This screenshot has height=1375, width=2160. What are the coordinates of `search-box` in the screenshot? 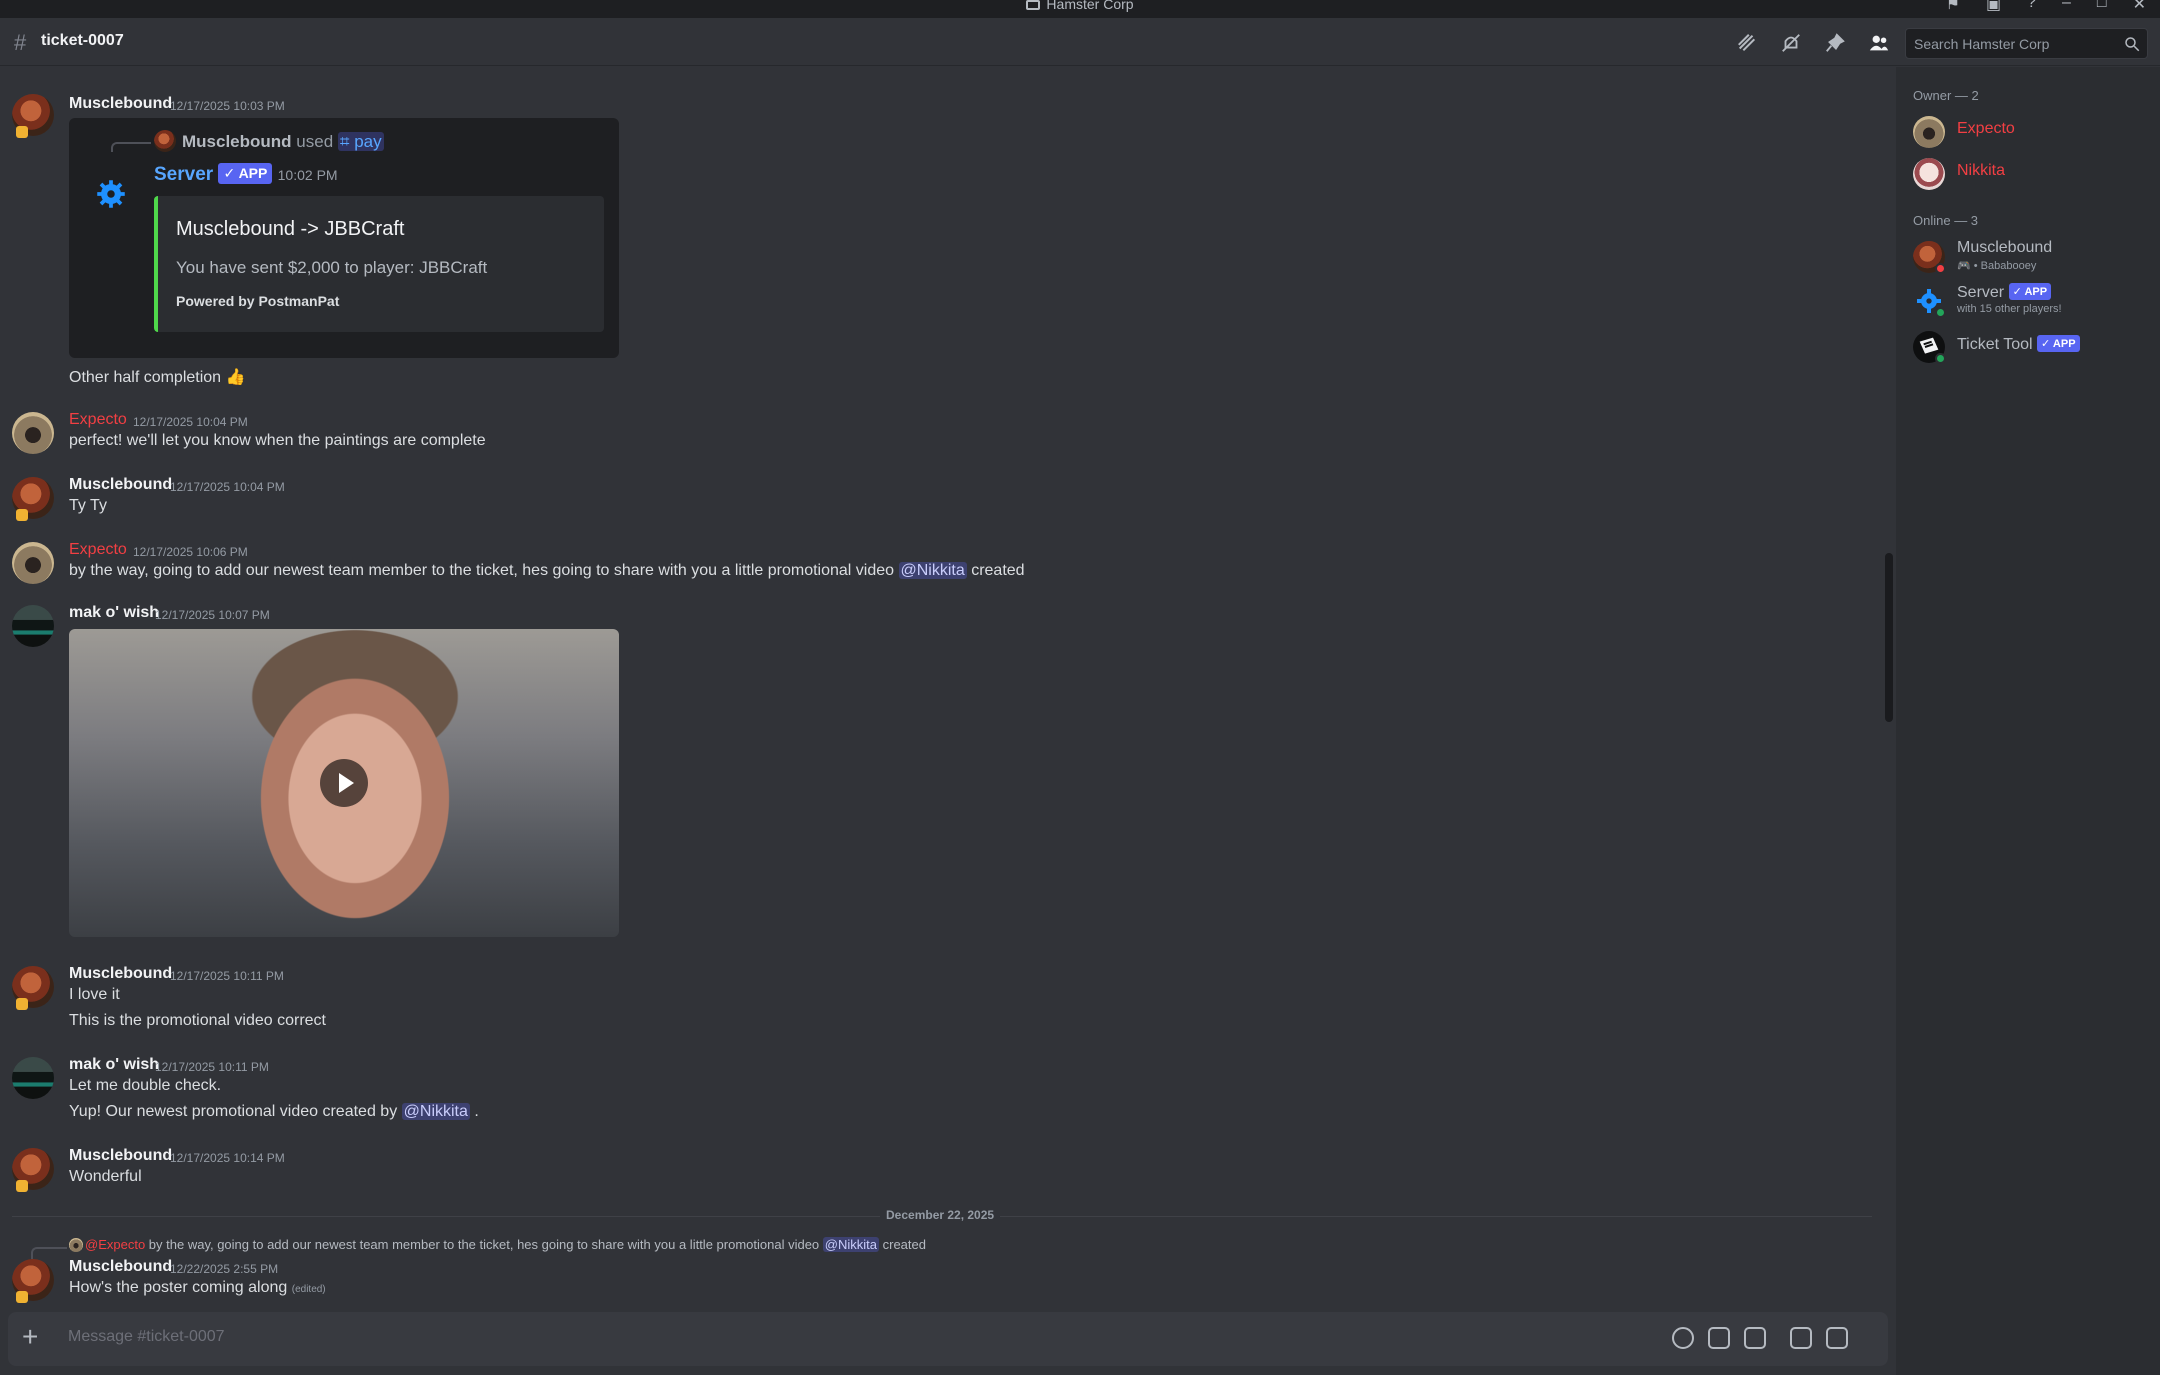 It's located at (2026, 43).